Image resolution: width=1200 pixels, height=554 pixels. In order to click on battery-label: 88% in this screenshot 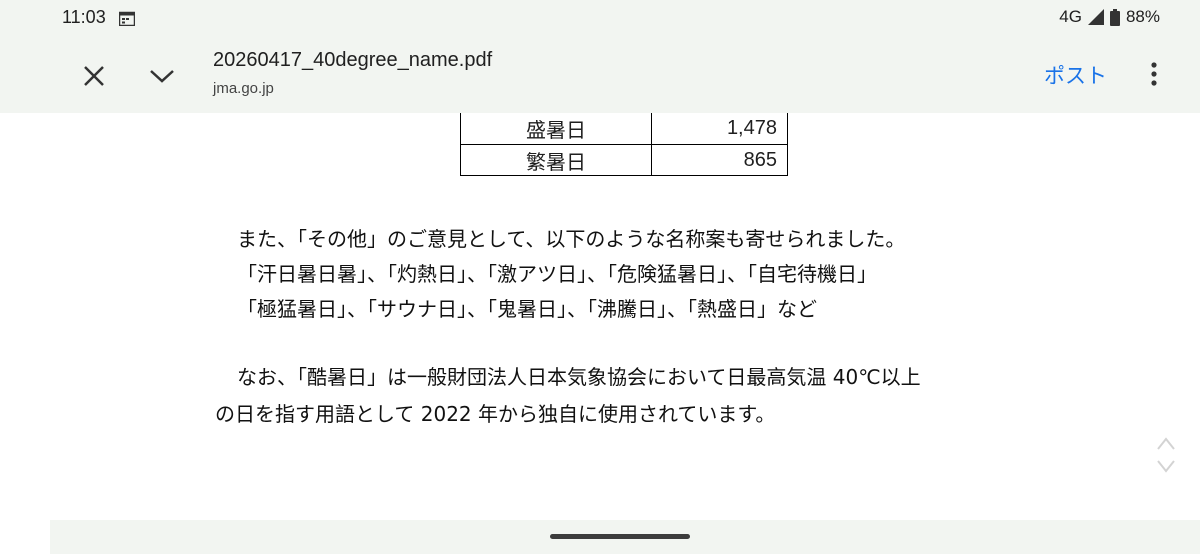, I will do `click(1142, 16)`.